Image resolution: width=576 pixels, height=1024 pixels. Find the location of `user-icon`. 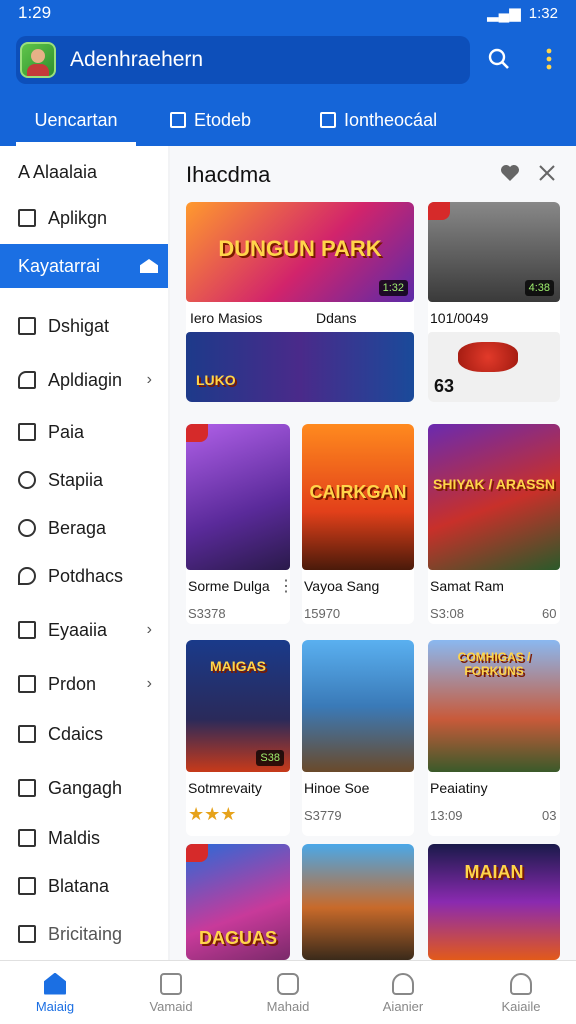

user-icon is located at coordinates (27, 528).